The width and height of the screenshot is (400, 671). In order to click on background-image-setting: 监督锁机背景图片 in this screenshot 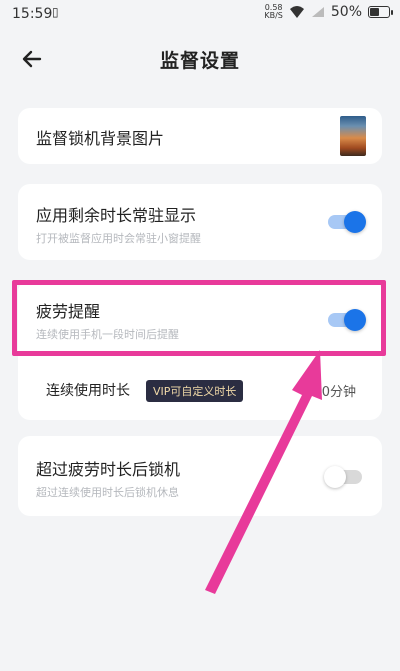, I will do `click(200, 136)`.